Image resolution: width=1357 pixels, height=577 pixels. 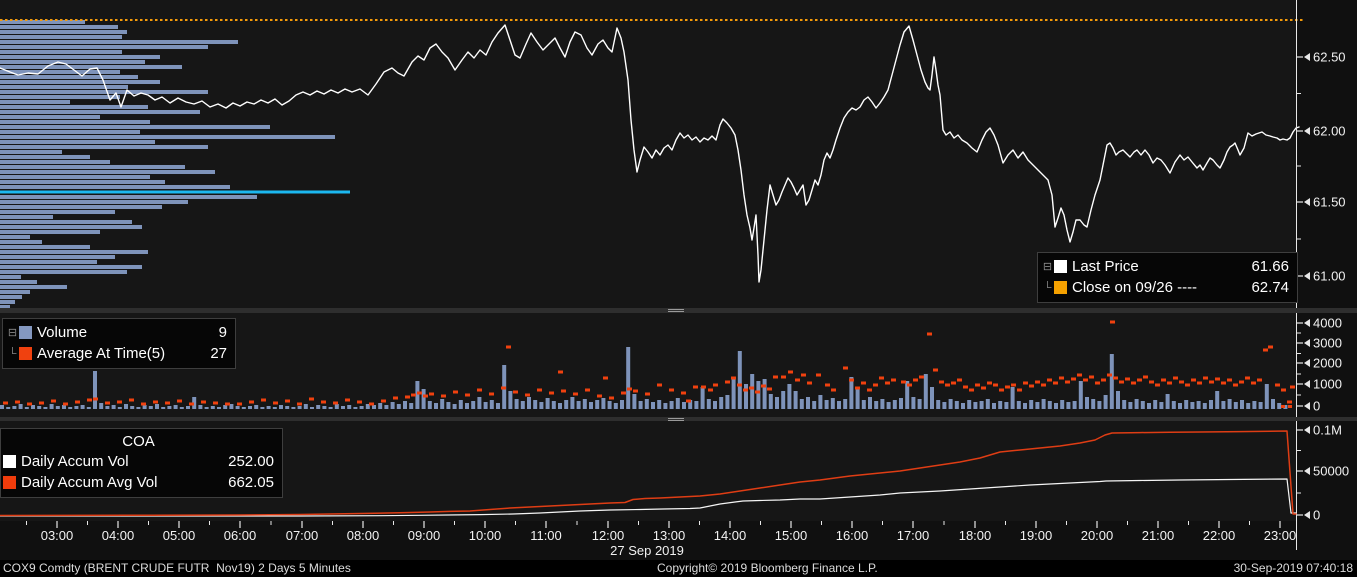 I want to click on accum-axis-label: 0.1M, so click(x=1327, y=430).